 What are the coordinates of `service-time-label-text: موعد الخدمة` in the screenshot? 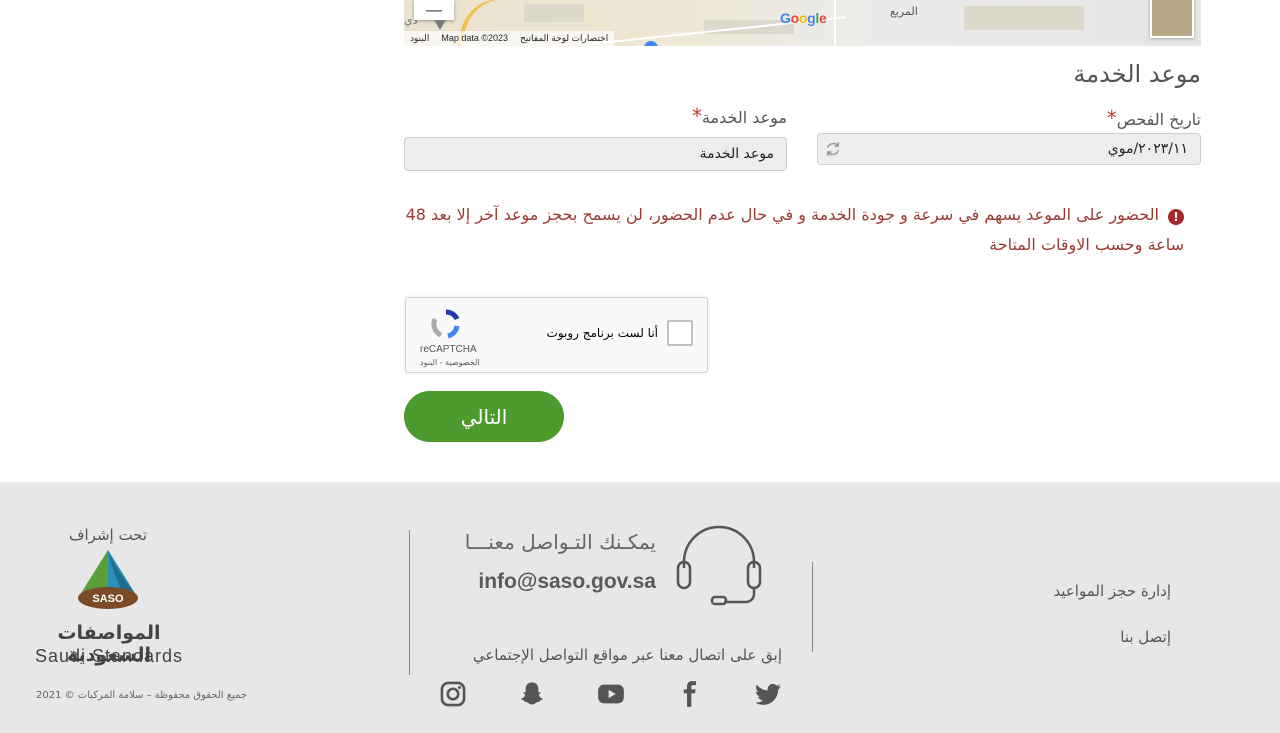 It's located at (744, 117).